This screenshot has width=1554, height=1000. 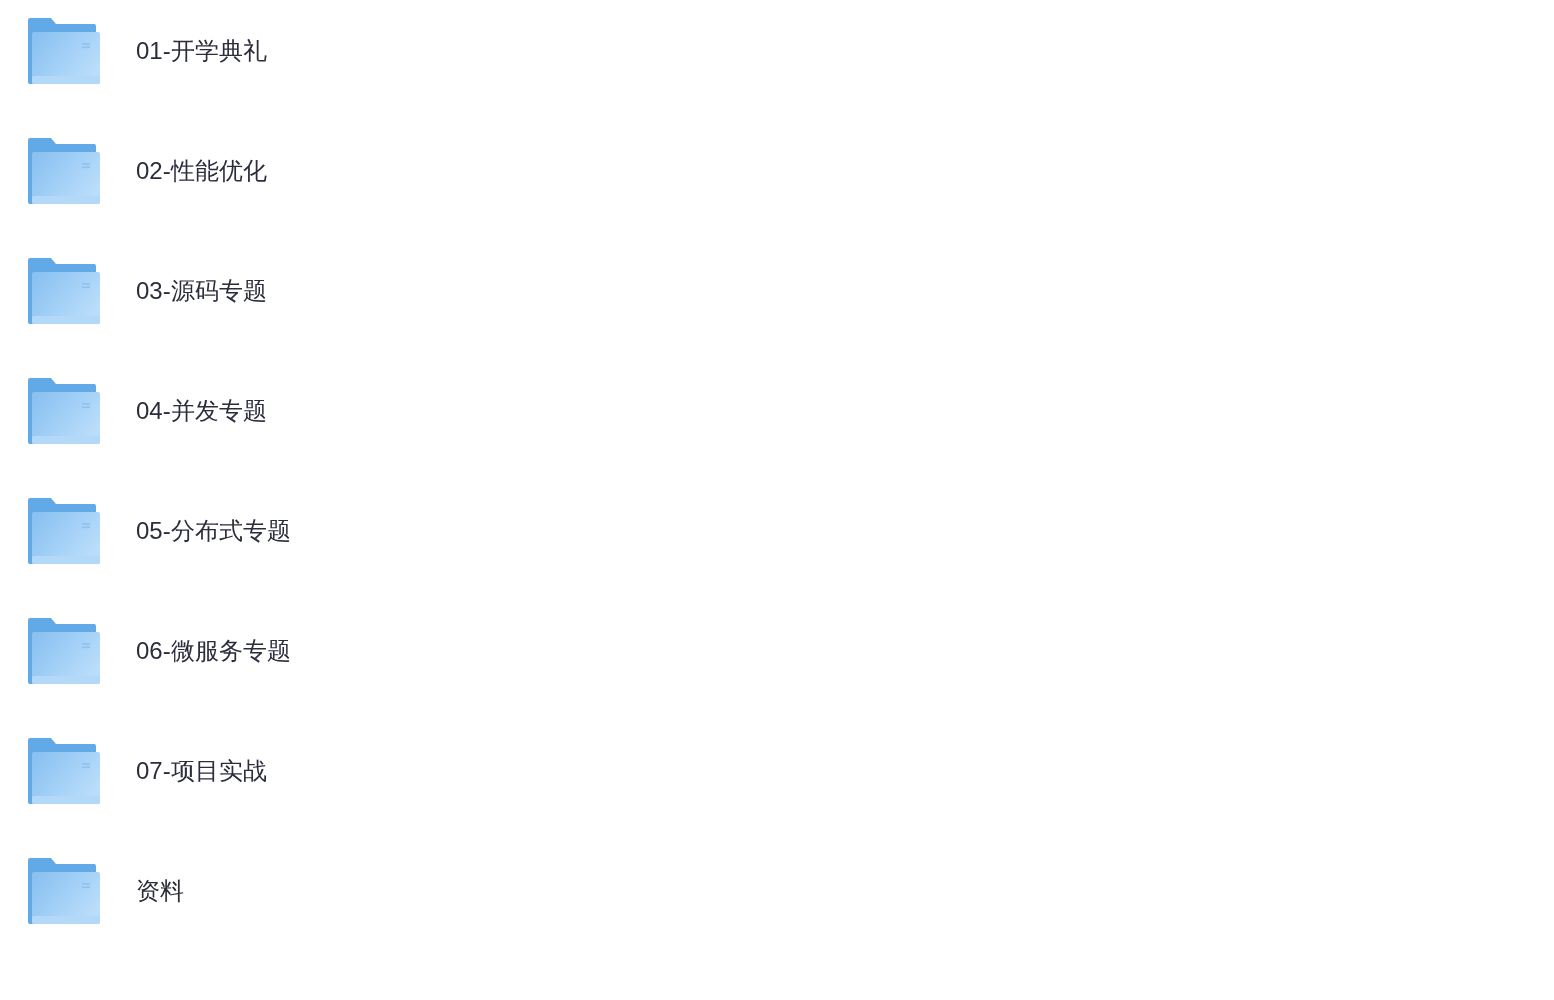 What do you see at coordinates (201, 51) in the screenshot?
I see `folder-name: 01-开学典礼` at bounding box center [201, 51].